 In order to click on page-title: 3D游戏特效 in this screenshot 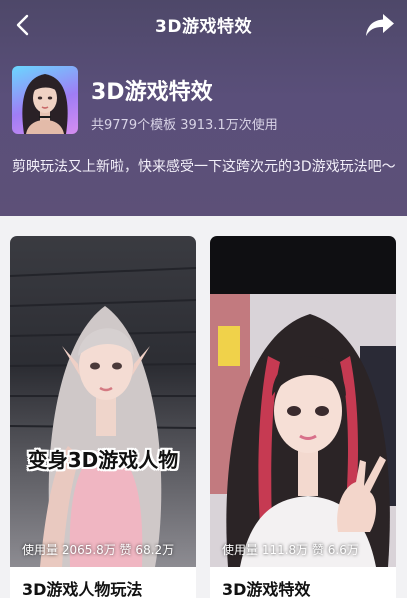, I will do `click(203, 27)`.